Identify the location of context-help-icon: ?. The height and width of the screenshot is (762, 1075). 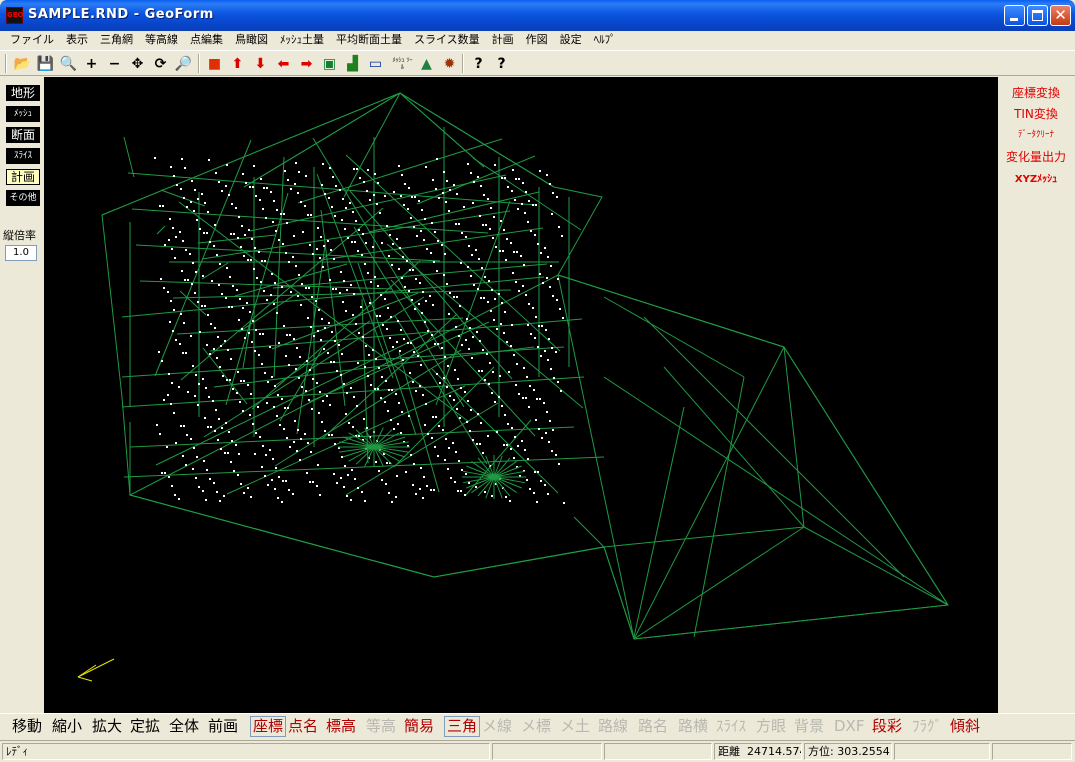
(501, 63).